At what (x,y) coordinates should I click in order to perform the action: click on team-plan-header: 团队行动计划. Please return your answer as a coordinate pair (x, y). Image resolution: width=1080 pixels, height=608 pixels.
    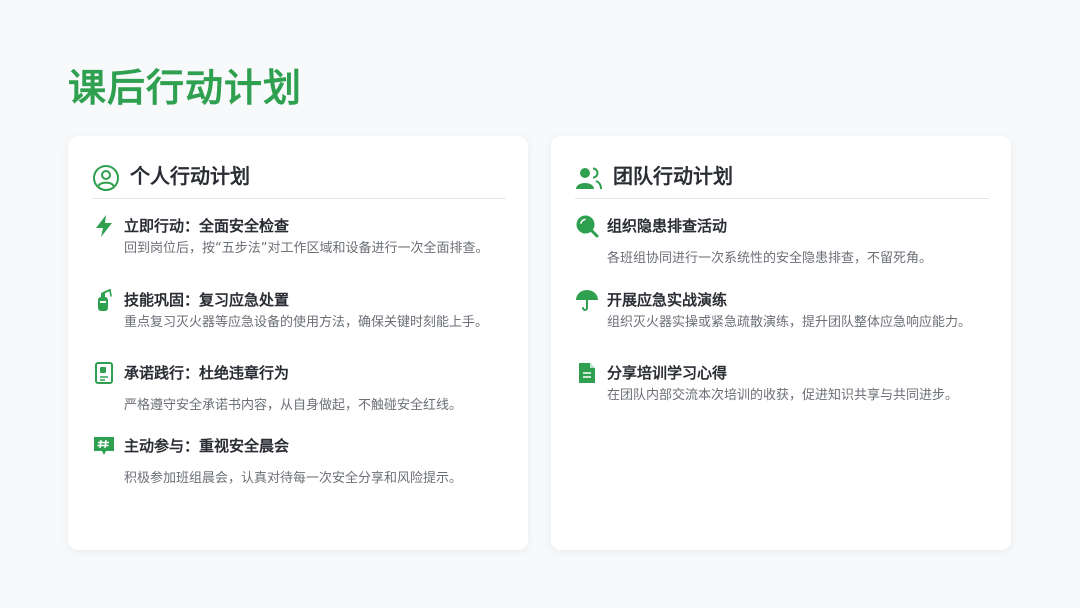
    Looking at the image, I should click on (782, 178).